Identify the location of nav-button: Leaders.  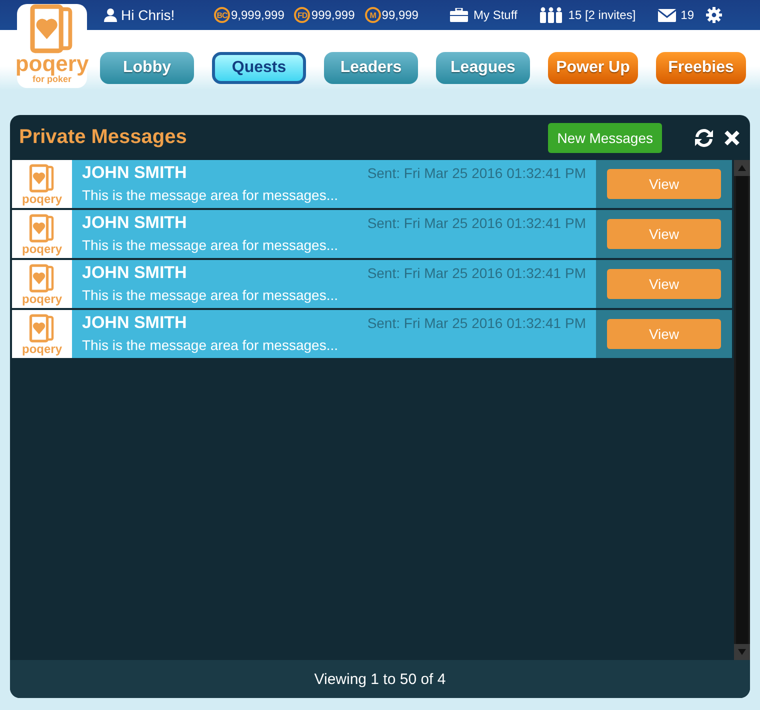
(371, 68).